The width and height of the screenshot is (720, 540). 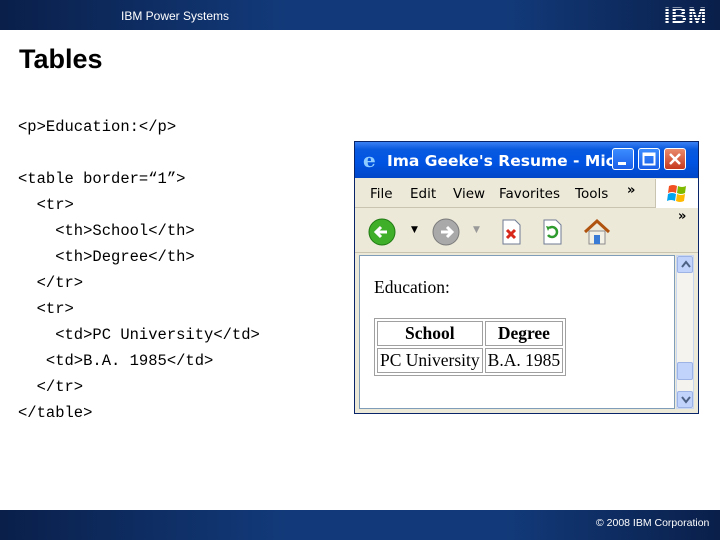 I want to click on scroll-down-button, so click(x=685, y=399).